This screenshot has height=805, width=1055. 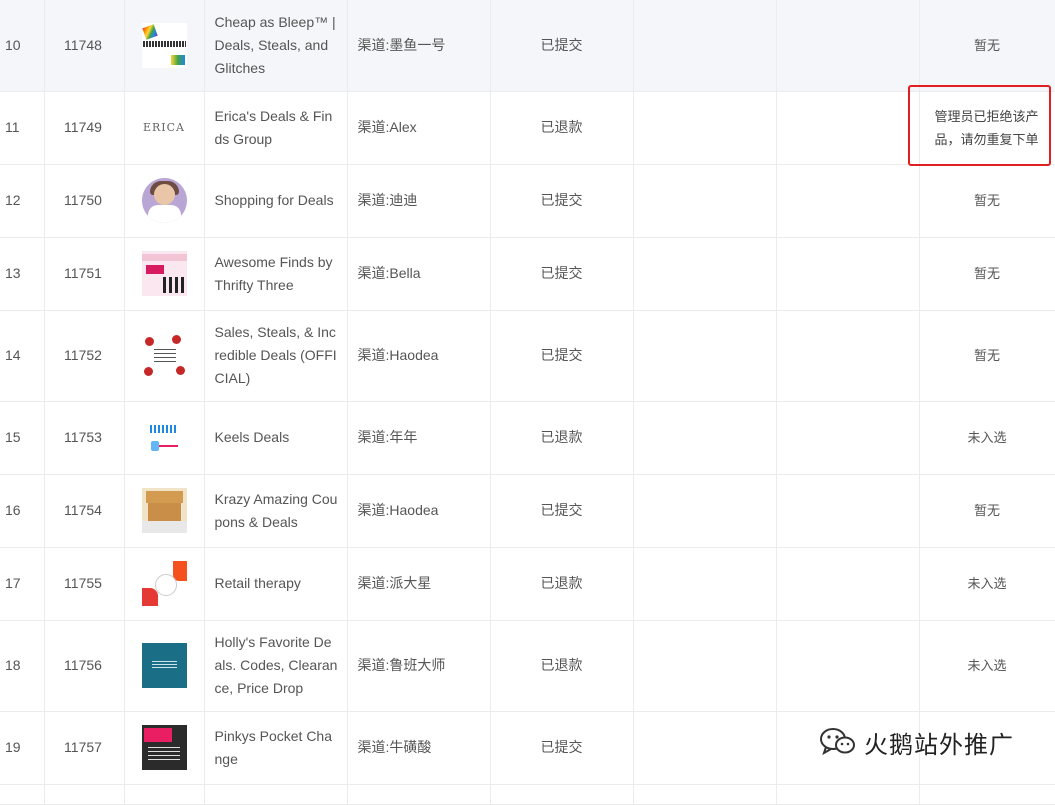 What do you see at coordinates (84, 356) in the screenshot?
I see `order-id: 11752` at bounding box center [84, 356].